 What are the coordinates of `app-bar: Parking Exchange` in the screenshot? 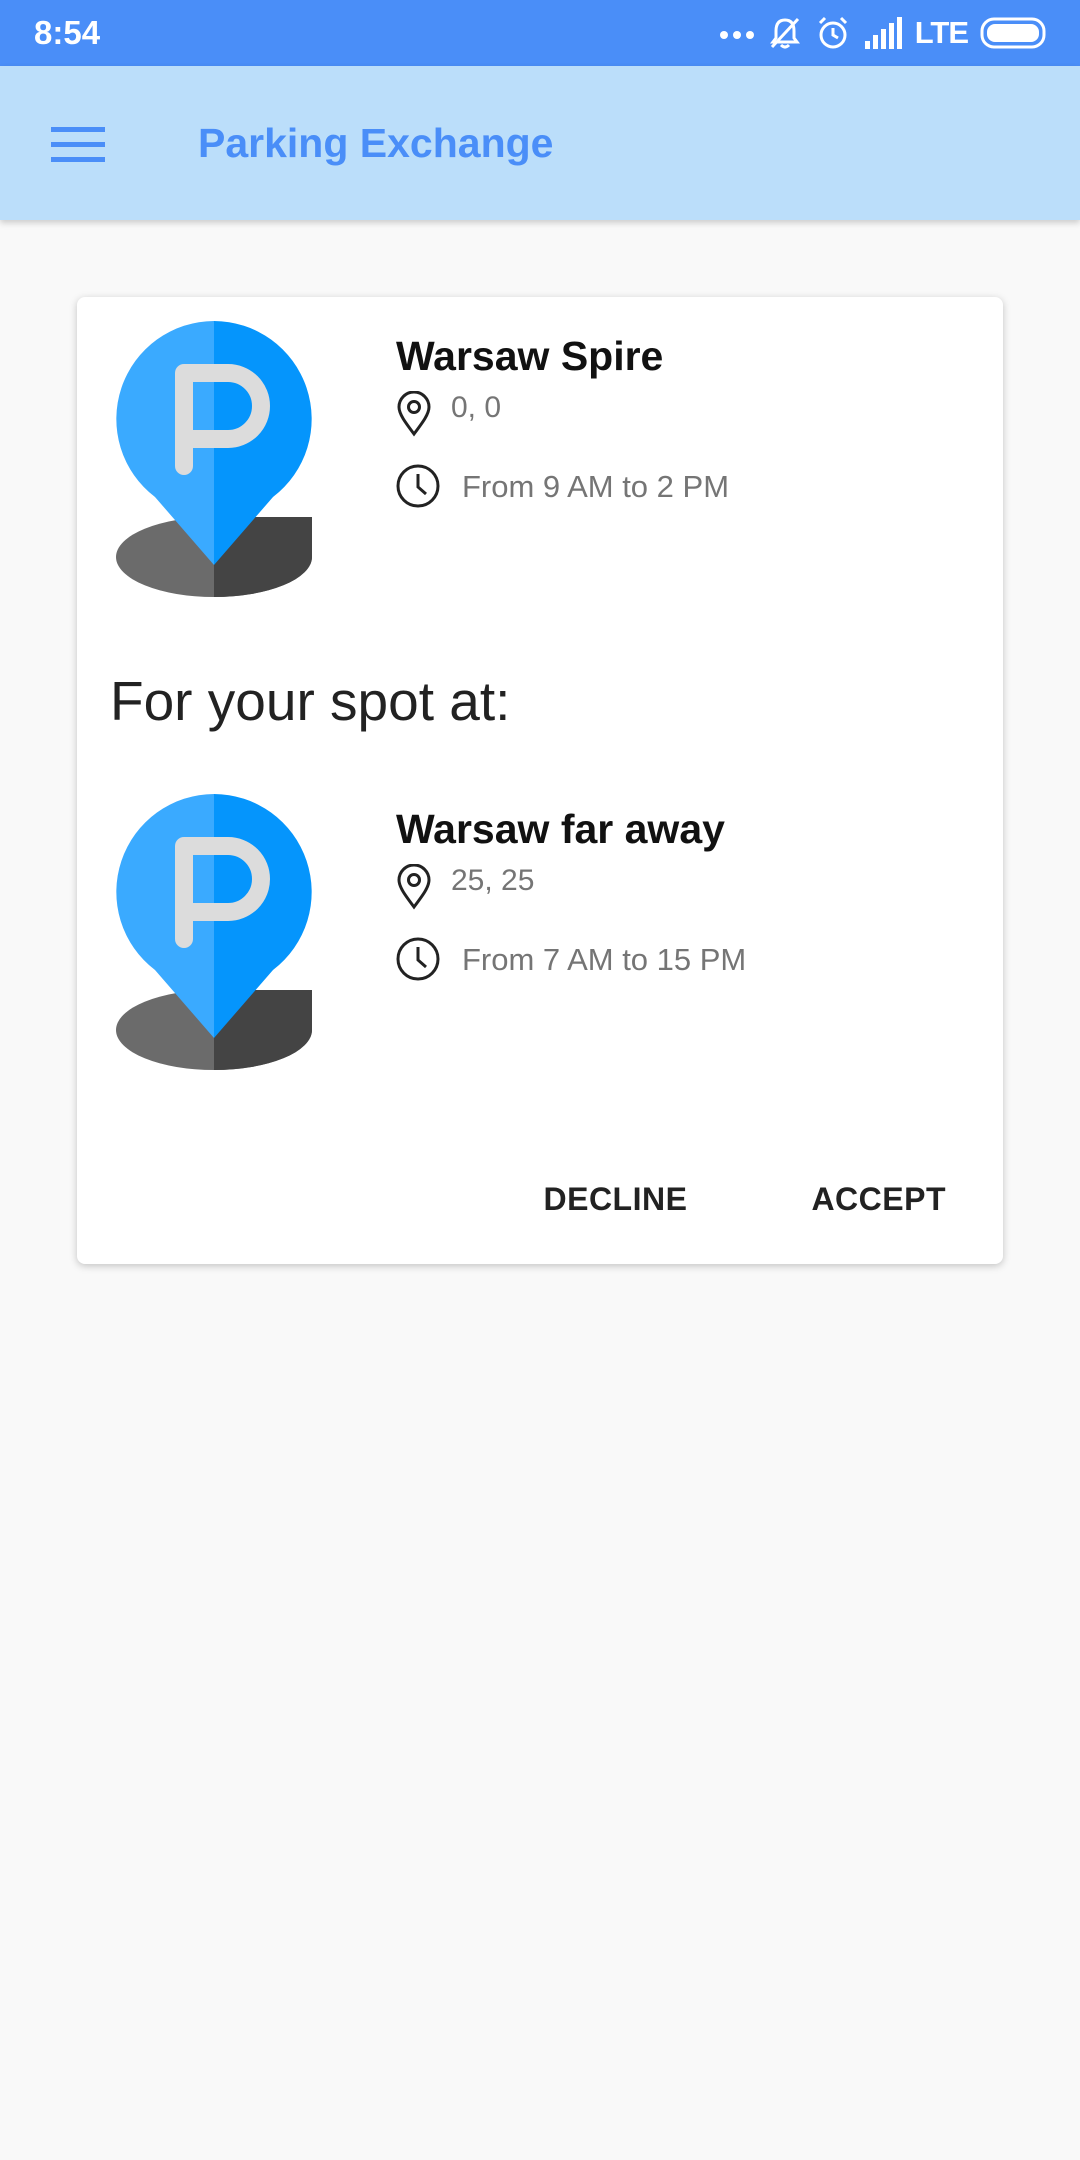 It's located at (540, 143).